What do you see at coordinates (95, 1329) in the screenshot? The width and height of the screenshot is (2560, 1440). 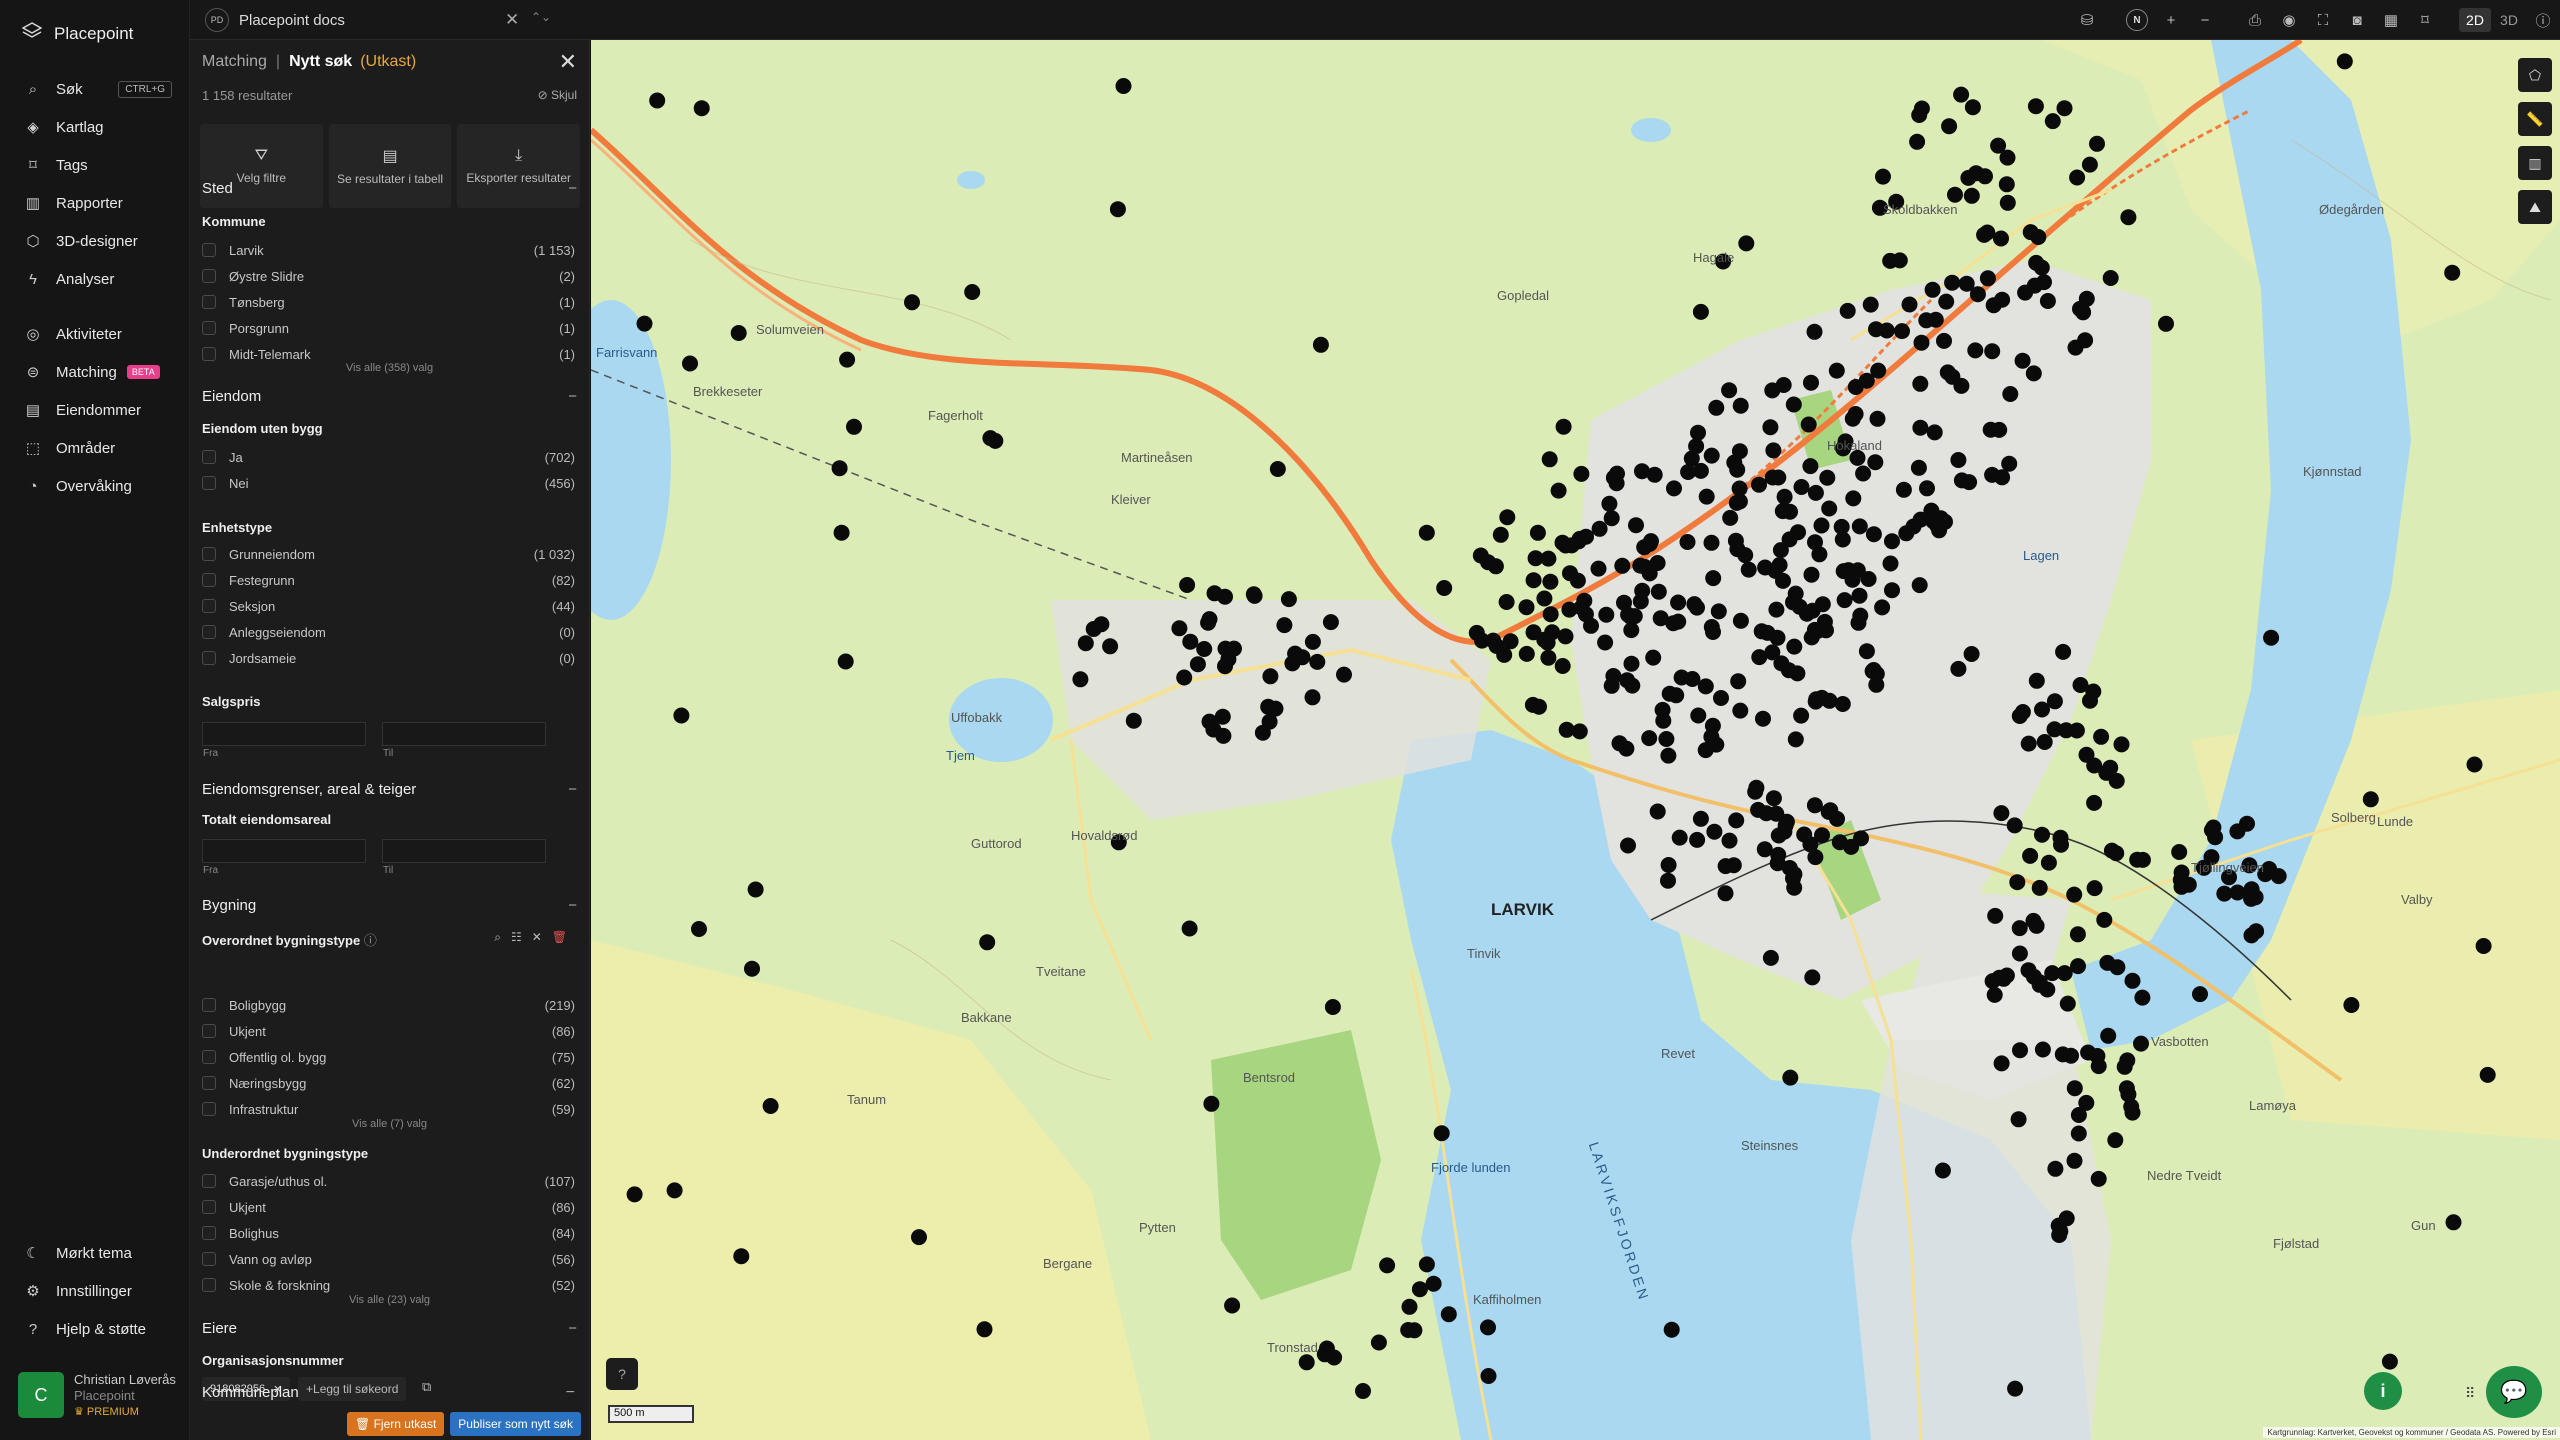 I see `nav-item-help: ? Hjelp & støtte` at bounding box center [95, 1329].